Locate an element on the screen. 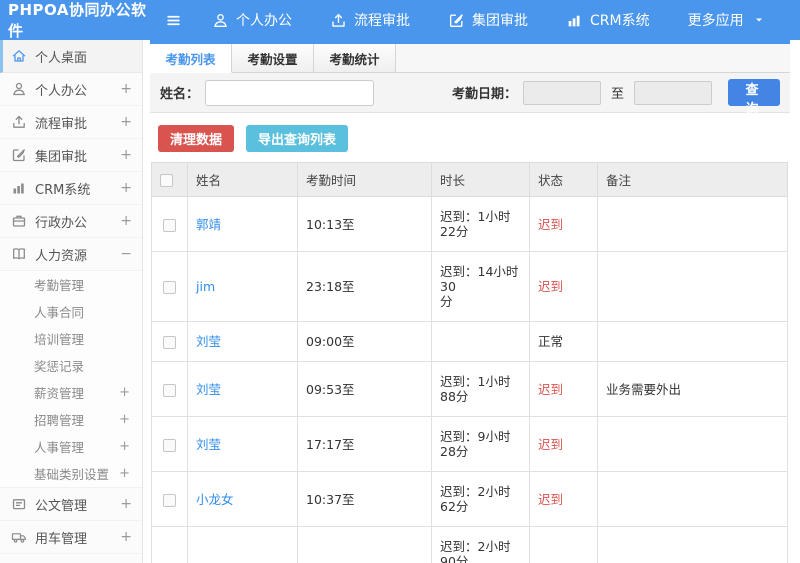  sub-item-label: 招聘管理 is located at coordinates (59, 420).